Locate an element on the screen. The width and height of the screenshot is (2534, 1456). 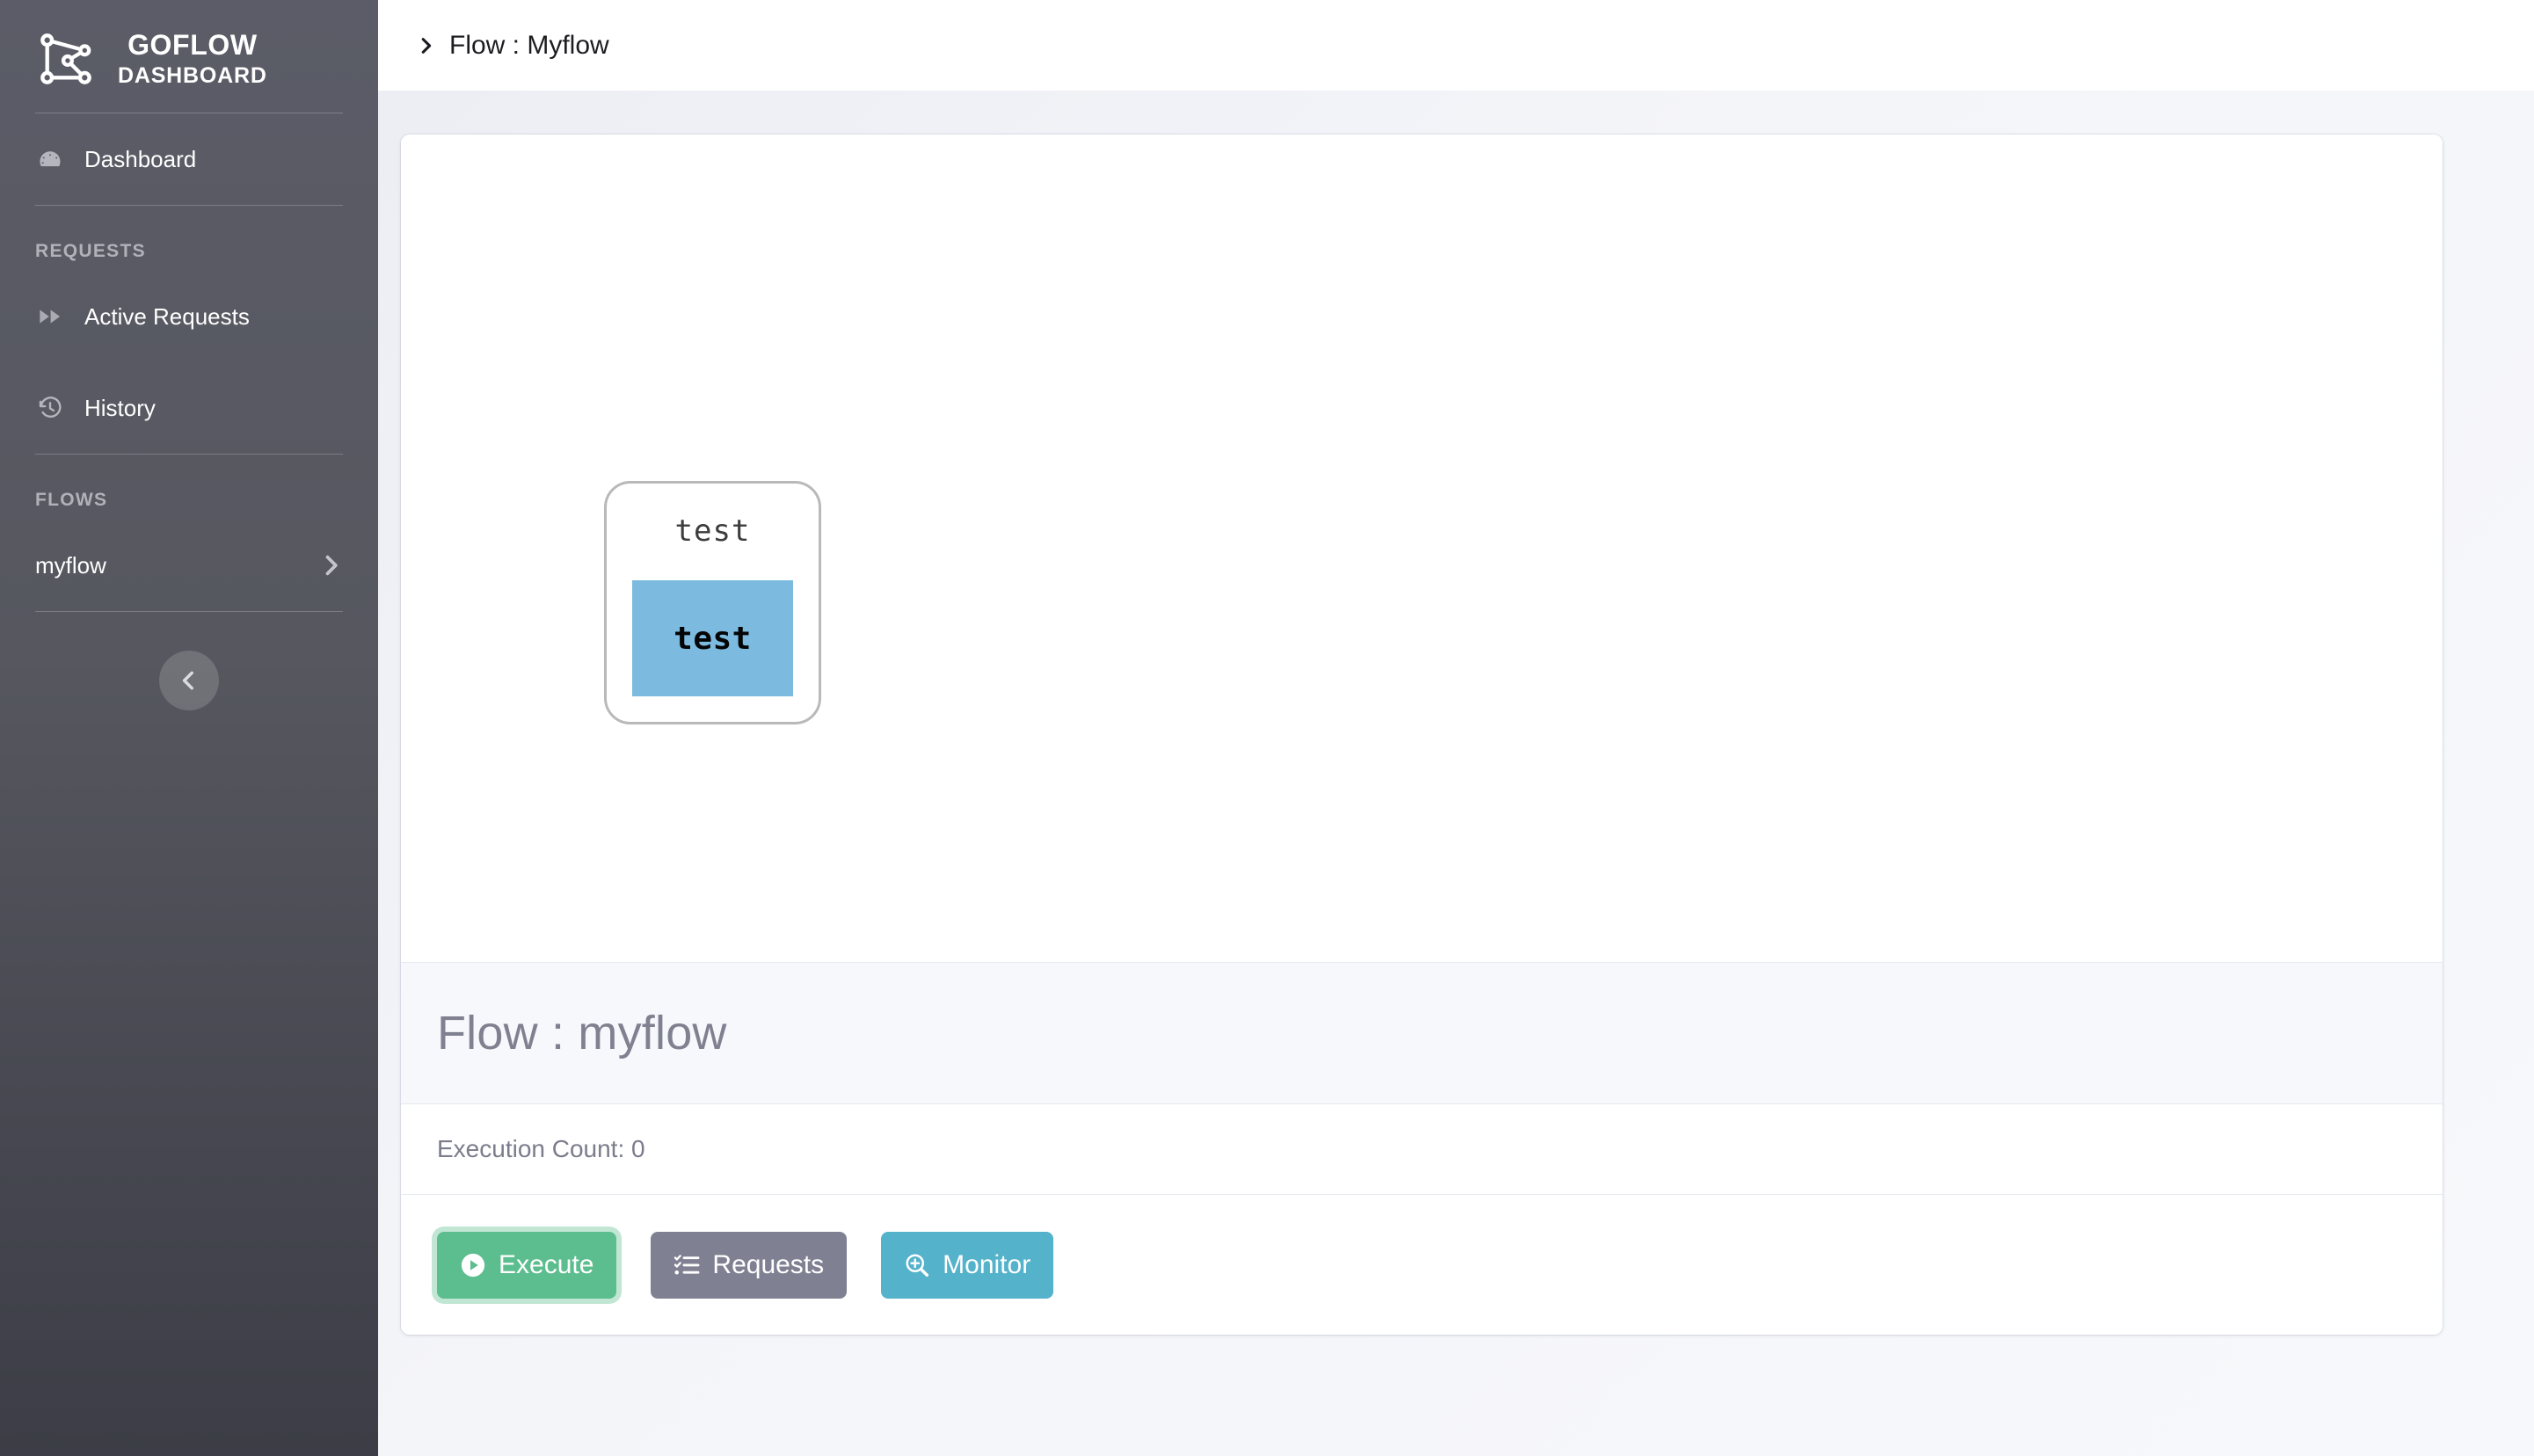
brand-title: GOFLOW is located at coordinates (193, 45).